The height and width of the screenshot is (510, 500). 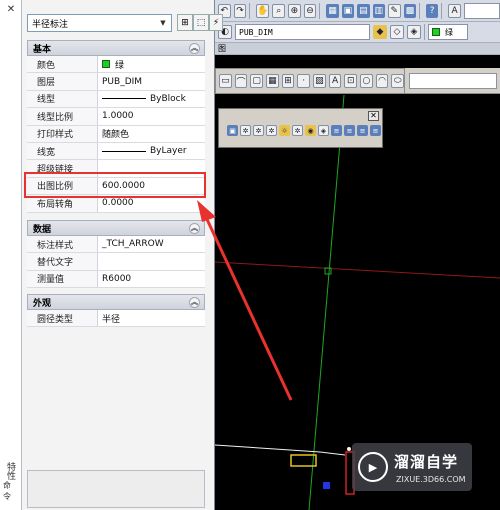 What do you see at coordinates (481, 10) in the screenshot?
I see `text-style-select` at bounding box center [481, 10].